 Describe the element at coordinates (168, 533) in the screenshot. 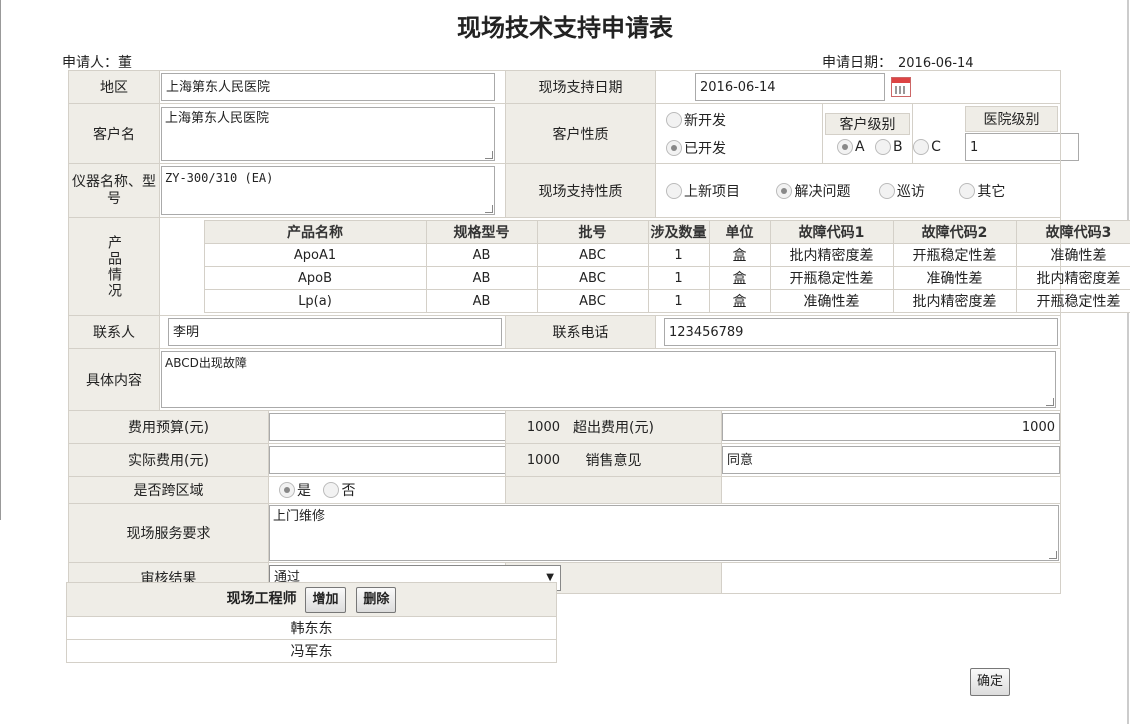

I see `service-req-label: 现场服务要求` at that location.